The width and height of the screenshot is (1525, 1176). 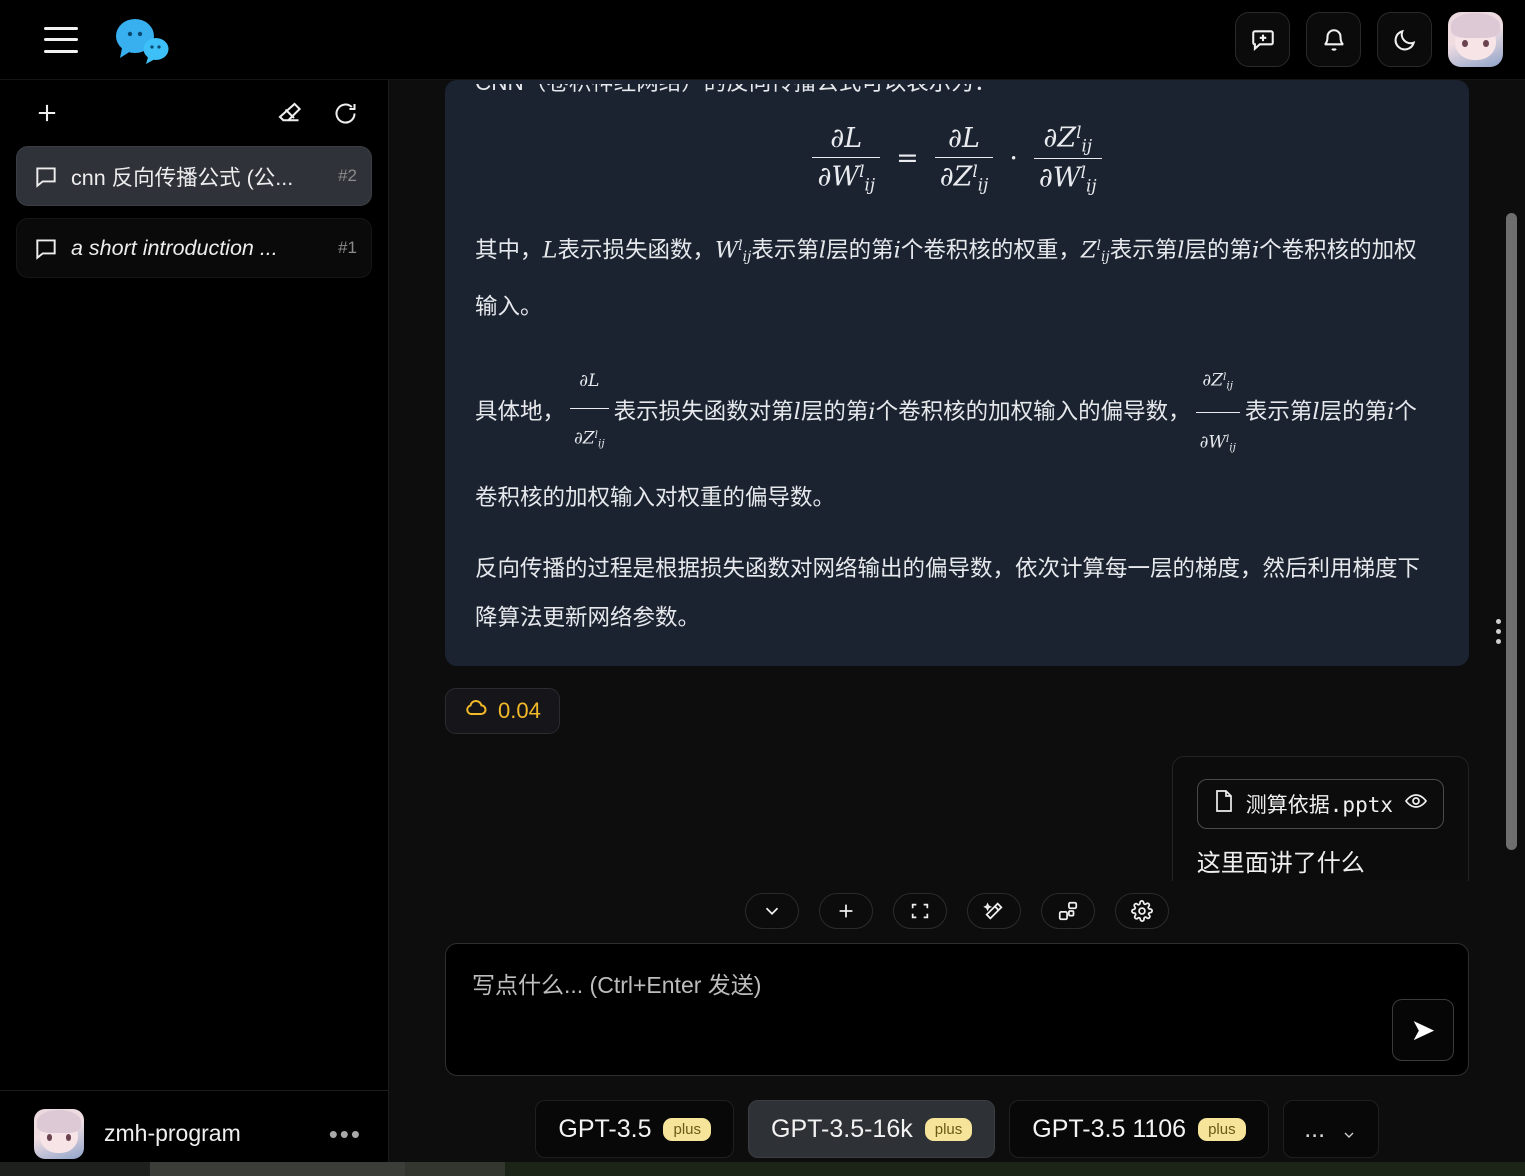 What do you see at coordinates (636, 249) in the screenshot?
I see `p1-seg-b: 表示损失函数，` at bounding box center [636, 249].